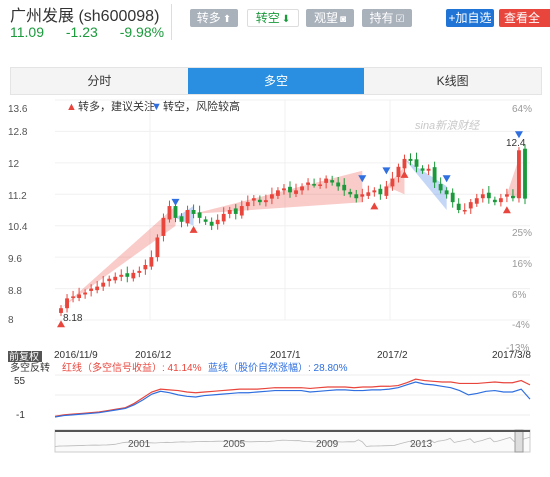 The image size is (550, 477). What do you see at coordinates (276, 81) in the screenshot?
I see `tab-long-short: 多空` at bounding box center [276, 81].